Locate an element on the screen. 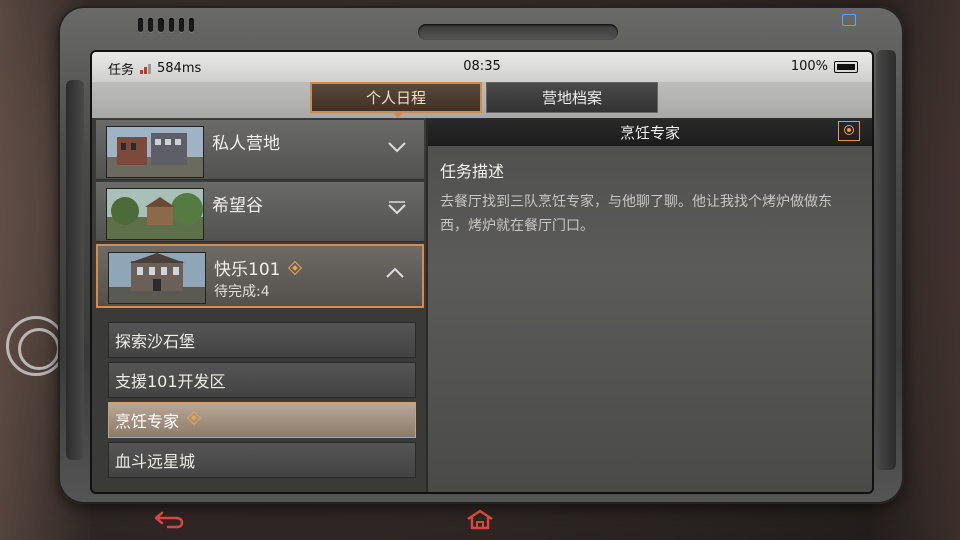 This screenshot has width=960, height=540. base-name-text: 快乐101 is located at coordinates (247, 270).